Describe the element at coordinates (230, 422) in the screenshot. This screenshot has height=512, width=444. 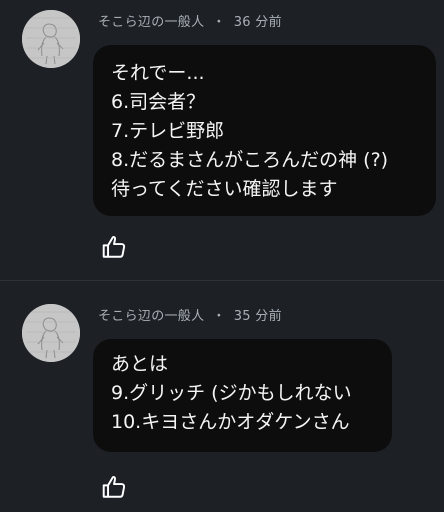
I see `comment-text-line: 10.キヨさんかオダケンさん` at that location.